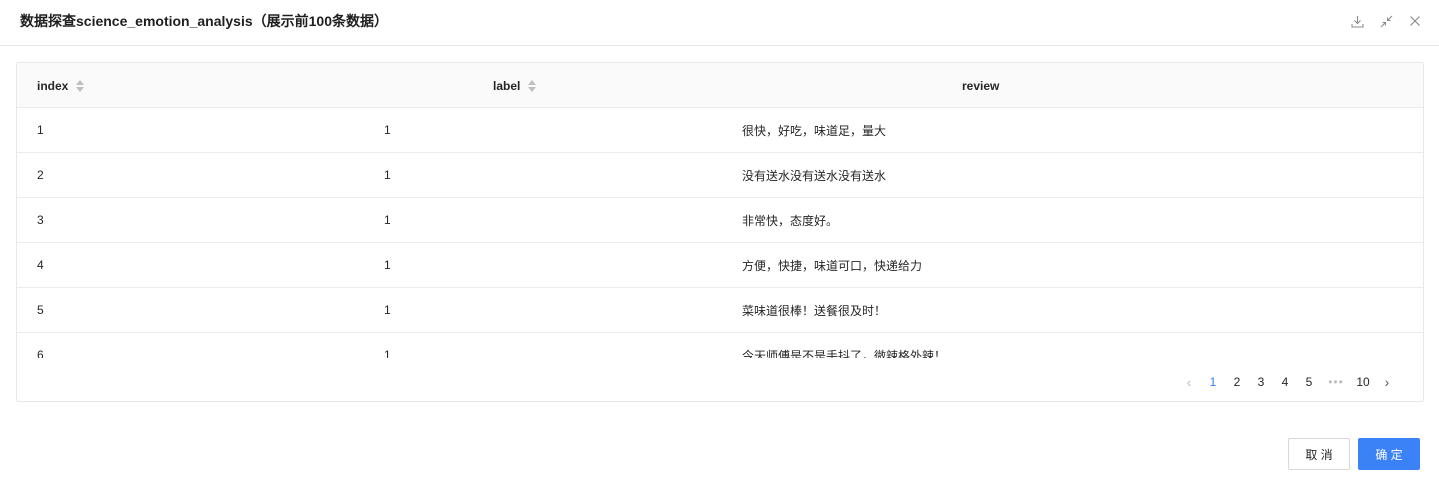  I want to click on prev-page-icon: ‹, so click(1189, 382).